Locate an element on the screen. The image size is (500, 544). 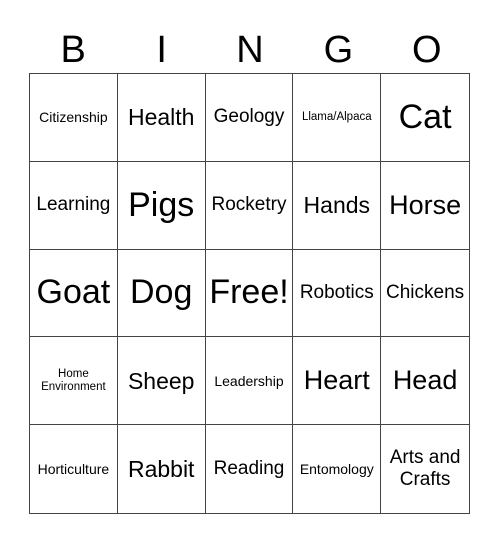
bingo-cell: Health is located at coordinates (161, 118).